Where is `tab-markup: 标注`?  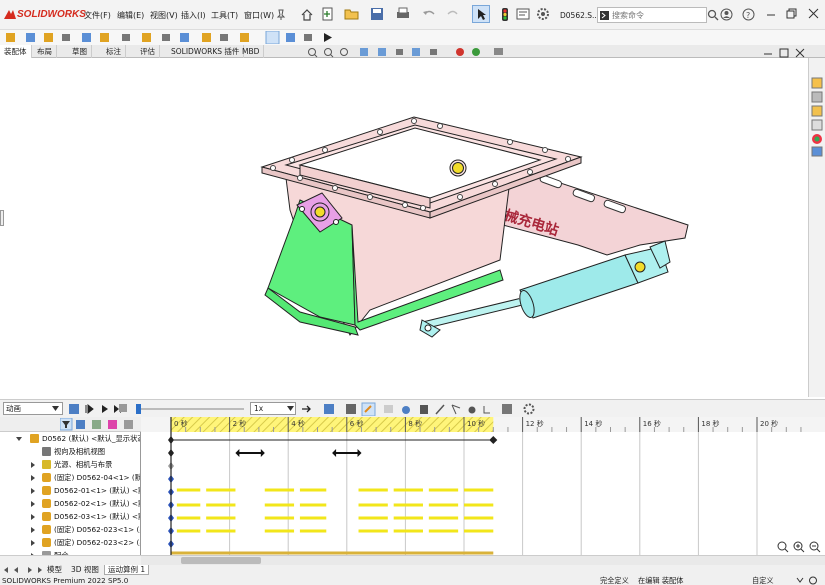
tab-markup: 标注 is located at coordinates (114, 51).